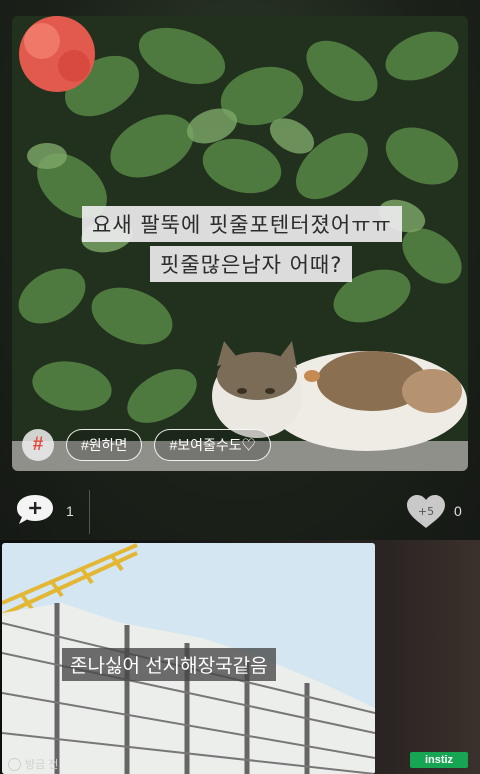 This screenshot has height=774, width=480. What do you see at coordinates (35, 510) in the screenshot?
I see `comment-button` at bounding box center [35, 510].